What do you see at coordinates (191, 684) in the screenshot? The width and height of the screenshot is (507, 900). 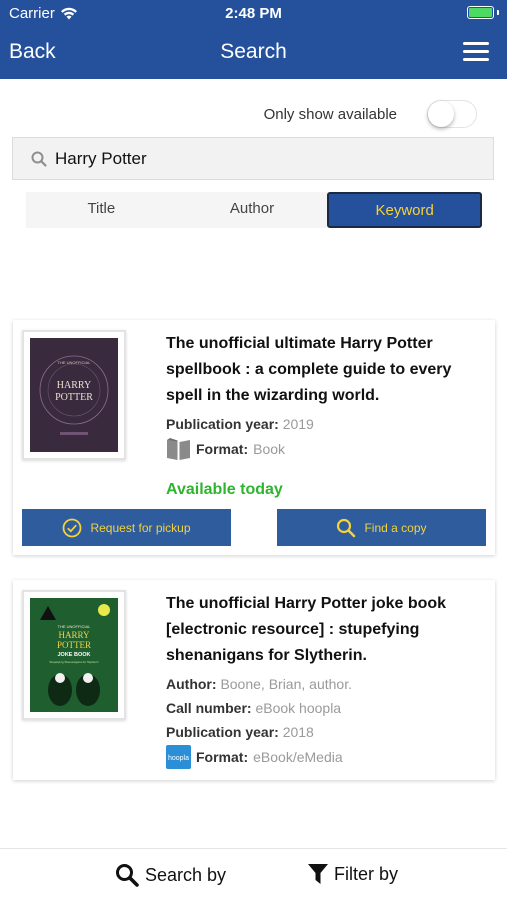 I see `author-label: Author:` at bounding box center [191, 684].